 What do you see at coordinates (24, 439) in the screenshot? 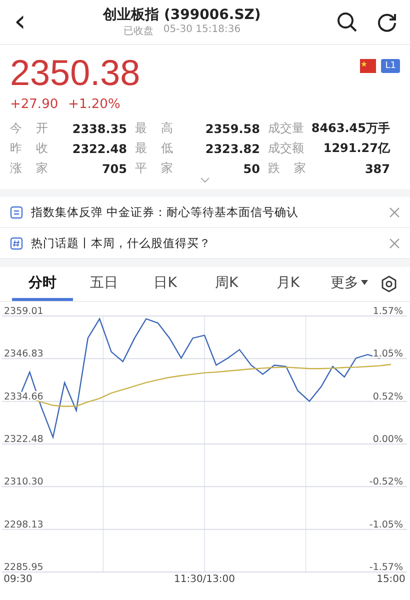
I see `y-axis-label: 2322.48` at bounding box center [24, 439].